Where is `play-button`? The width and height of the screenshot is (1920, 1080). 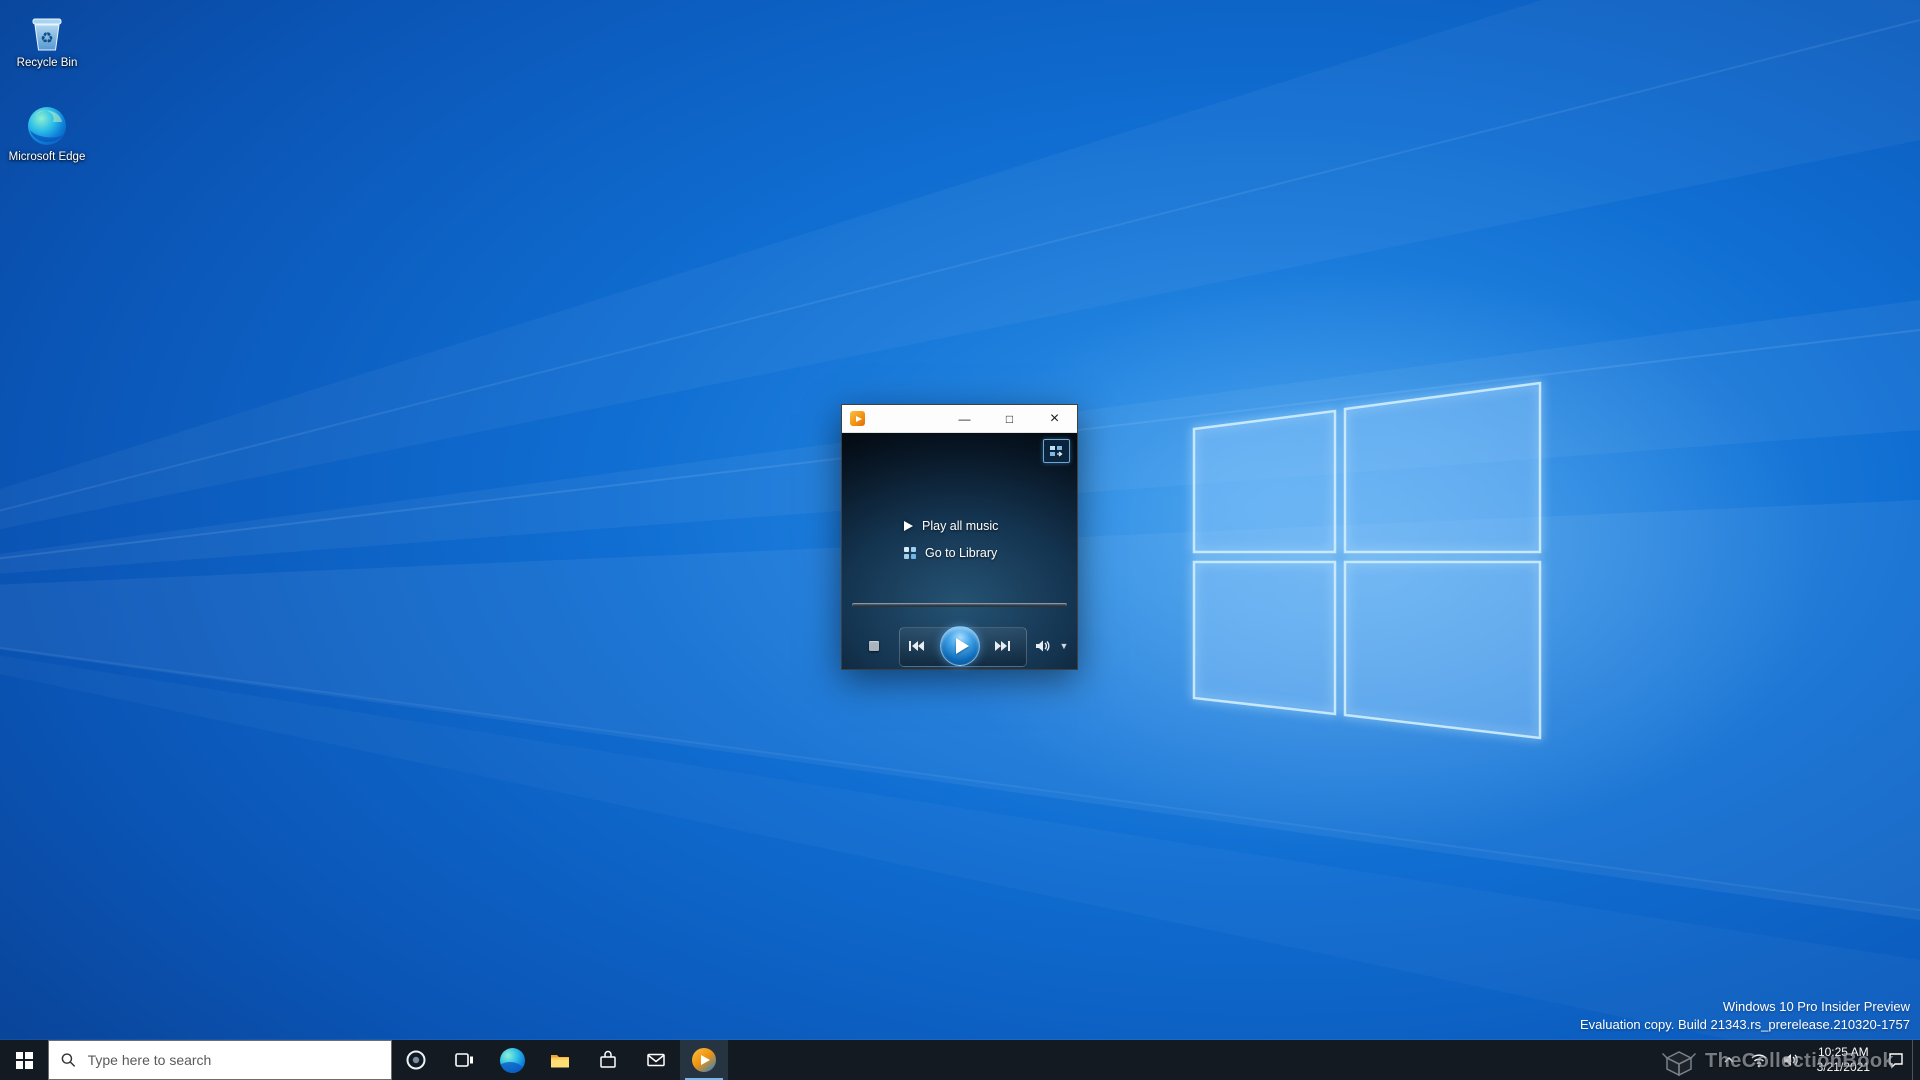
play-button is located at coordinates (960, 646).